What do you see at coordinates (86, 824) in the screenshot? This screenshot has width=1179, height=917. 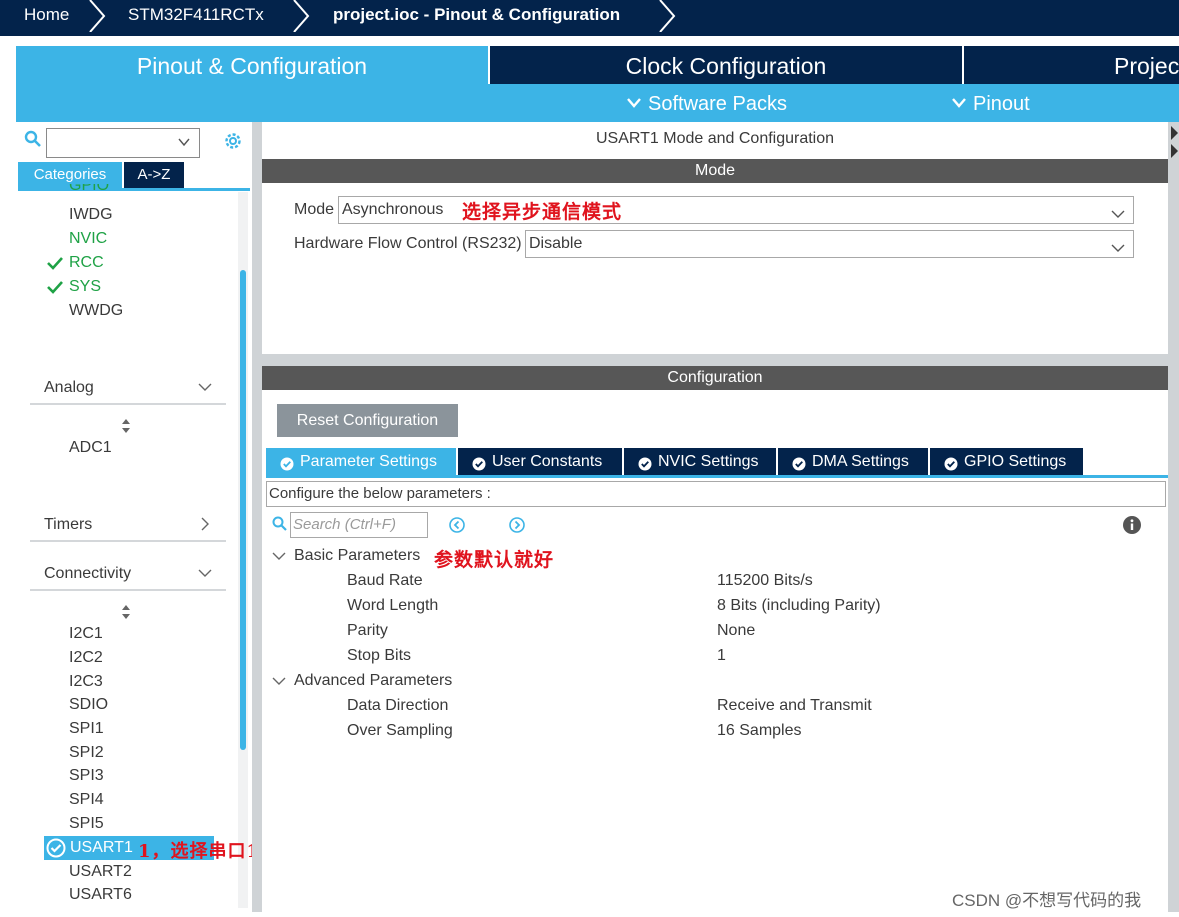 I see `tree-item-spi5: SPI5` at bounding box center [86, 824].